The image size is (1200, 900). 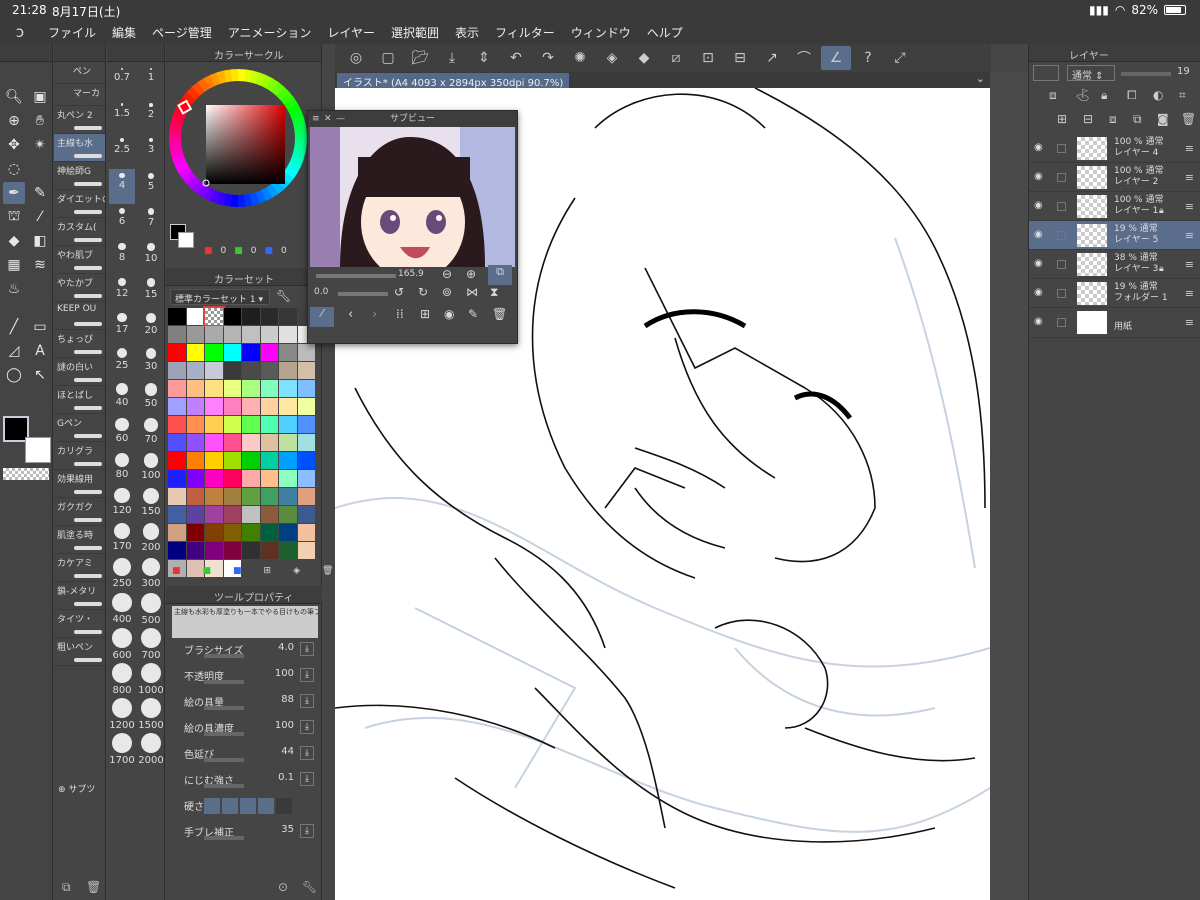 What do you see at coordinates (1158, 95) in the screenshot?
I see `mask-layer-icon: ◐` at bounding box center [1158, 95].